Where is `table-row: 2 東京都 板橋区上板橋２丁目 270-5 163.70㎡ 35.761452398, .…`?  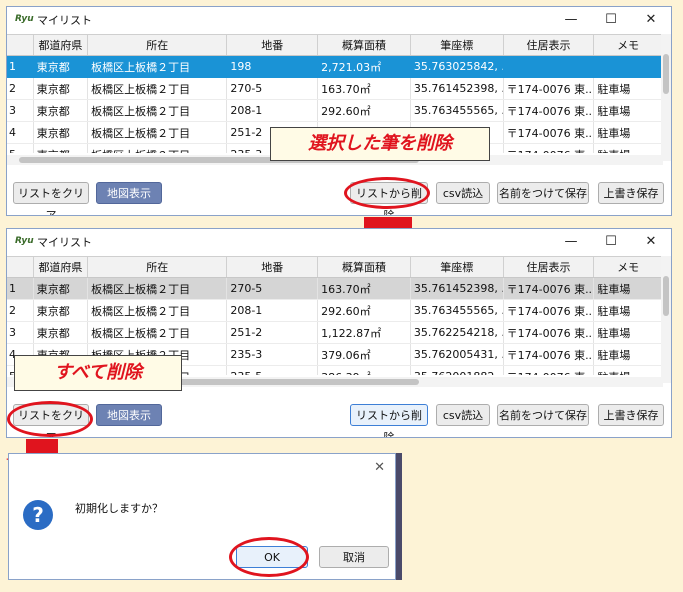 table-row: 2 東京都 板橋区上板橋２丁目 270-5 163.70㎡ 35.761452398, .… is located at coordinates (335, 88).